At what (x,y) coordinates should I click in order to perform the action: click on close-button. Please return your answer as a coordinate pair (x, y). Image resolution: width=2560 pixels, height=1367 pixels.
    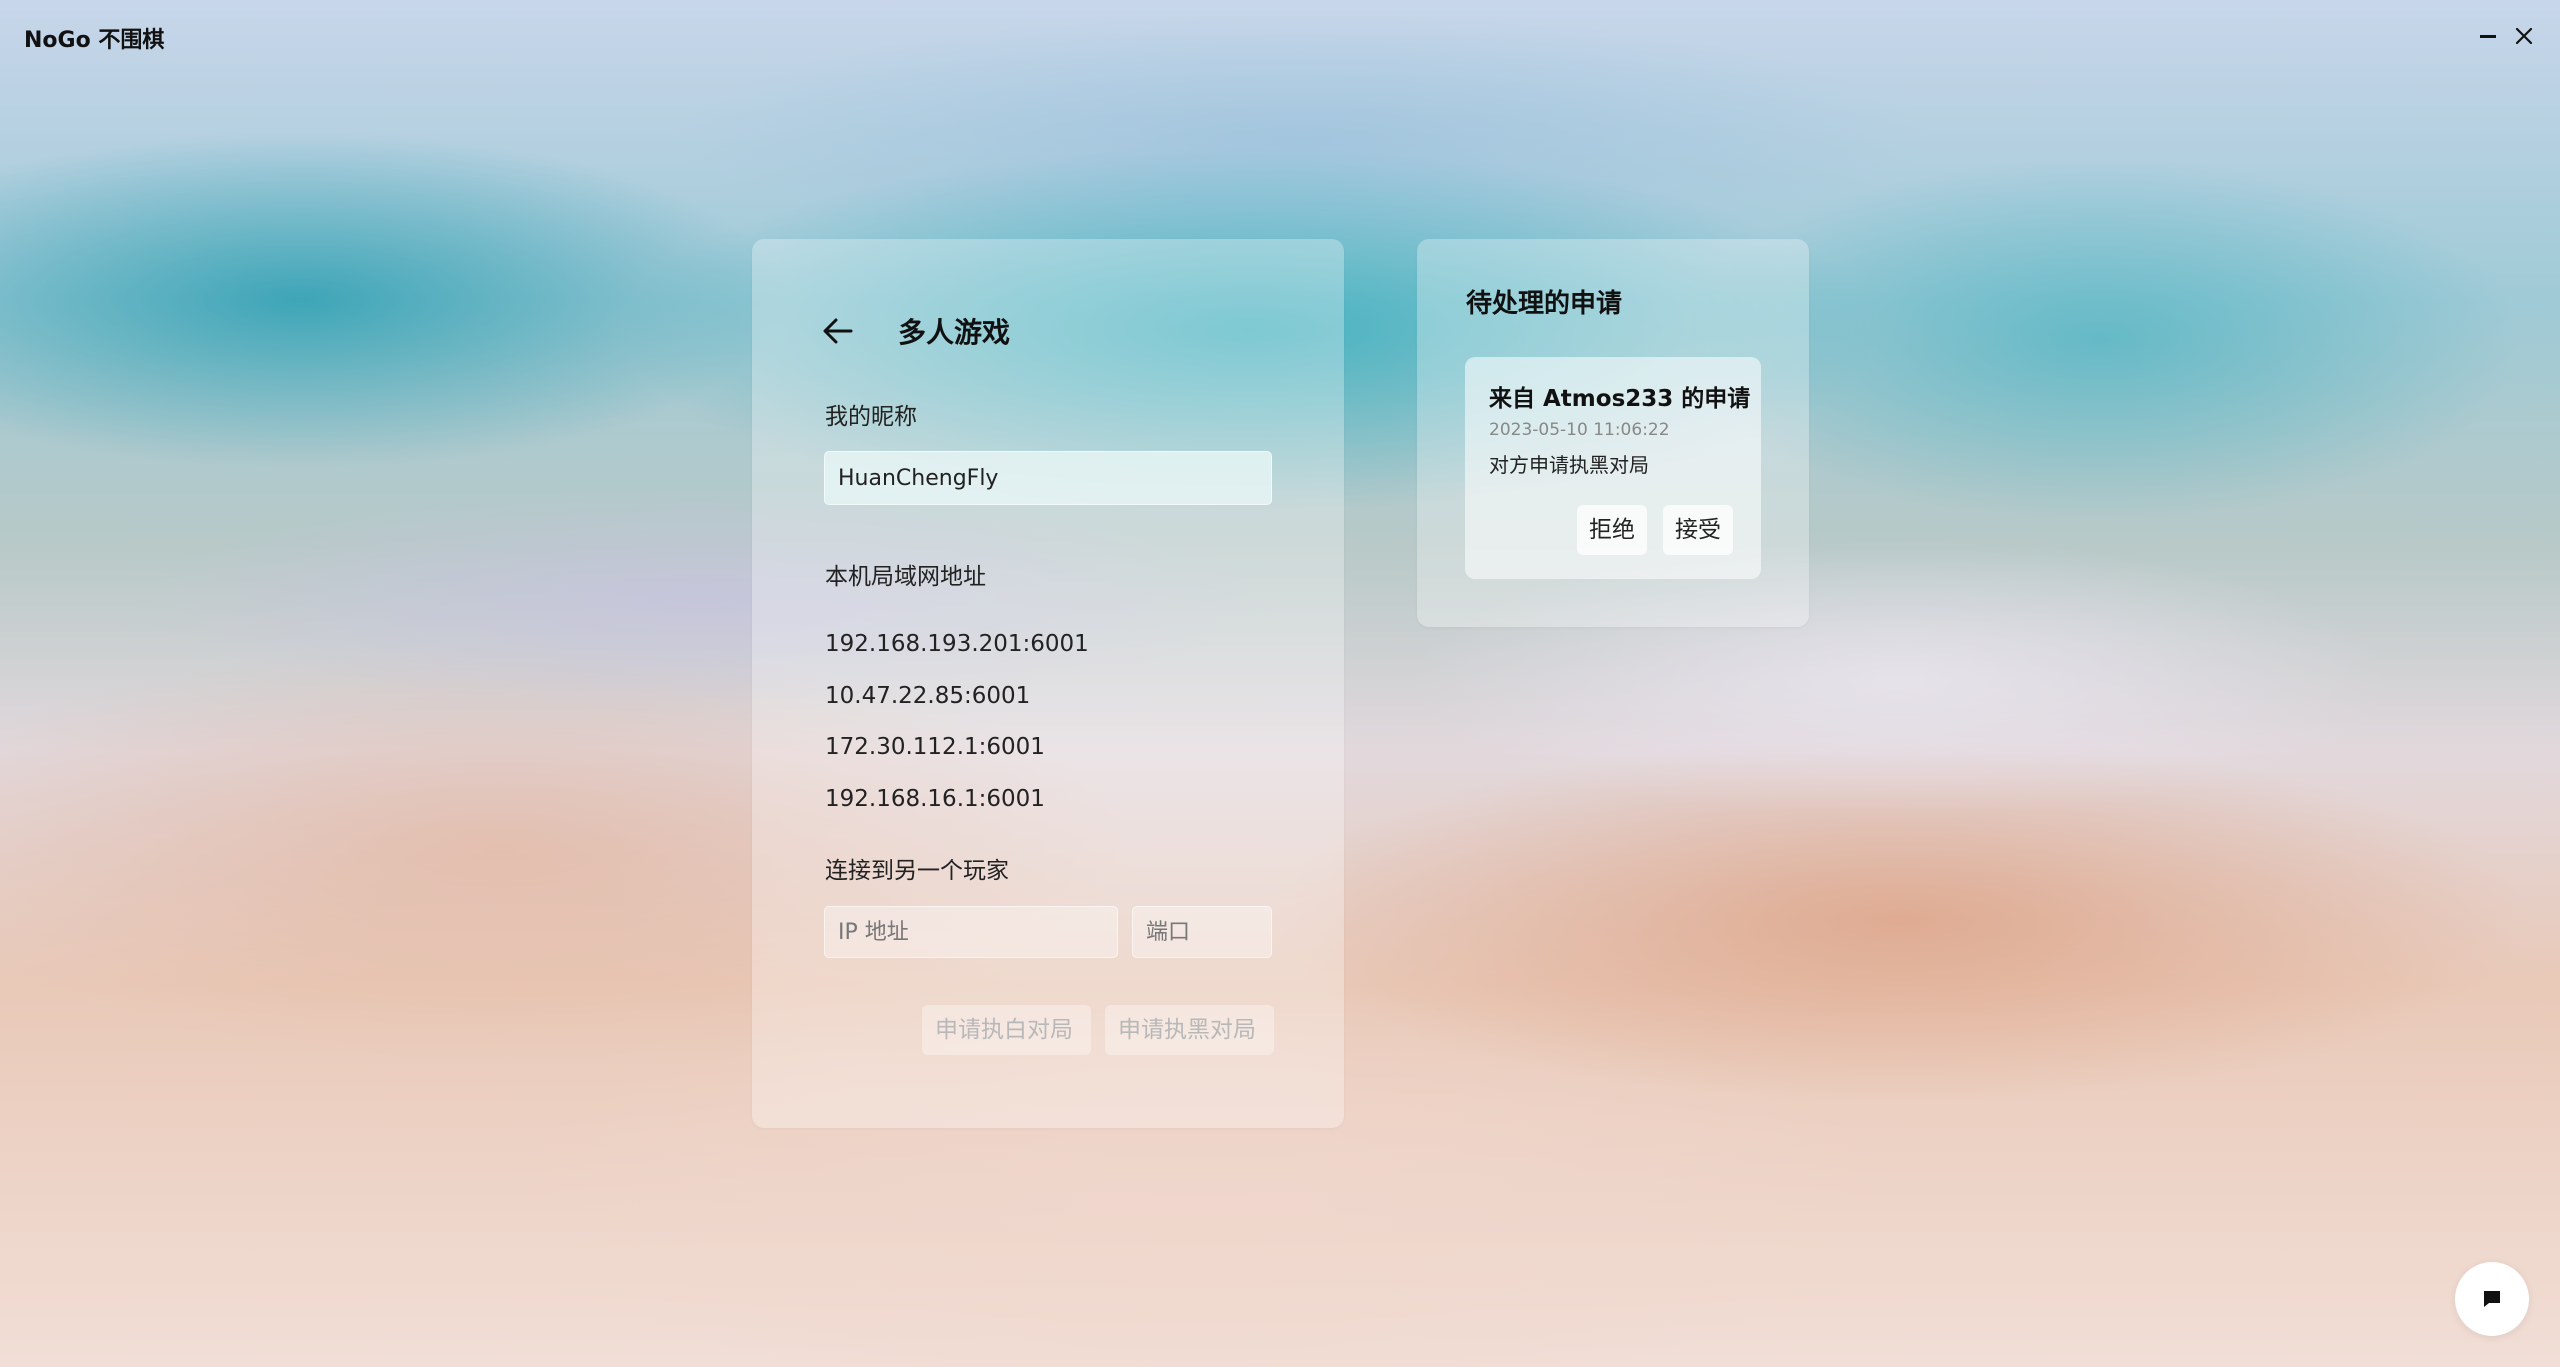
    Looking at the image, I should click on (2524, 36).